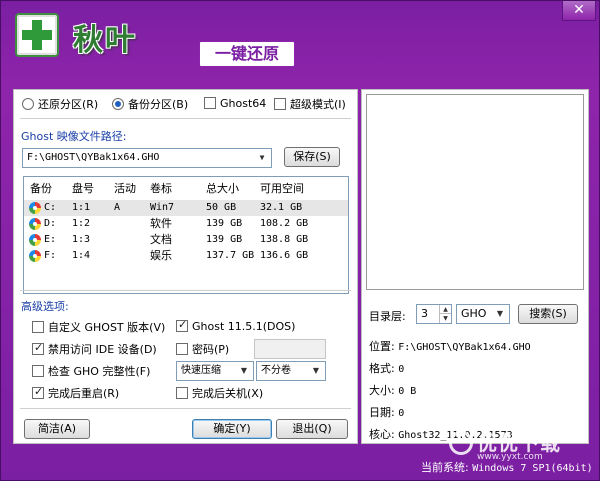 The width and height of the screenshot is (600, 481). Describe the element at coordinates (461, 443) in the screenshot. I see `watermark-logo-icon` at that location.